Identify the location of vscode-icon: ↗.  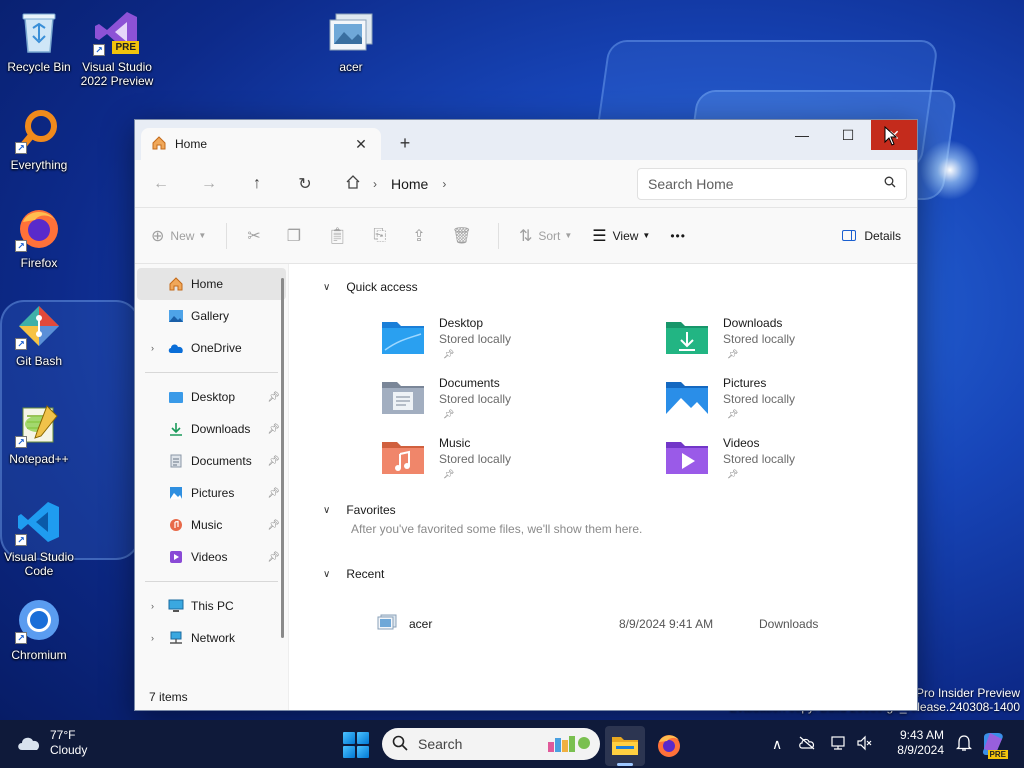
(39, 522).